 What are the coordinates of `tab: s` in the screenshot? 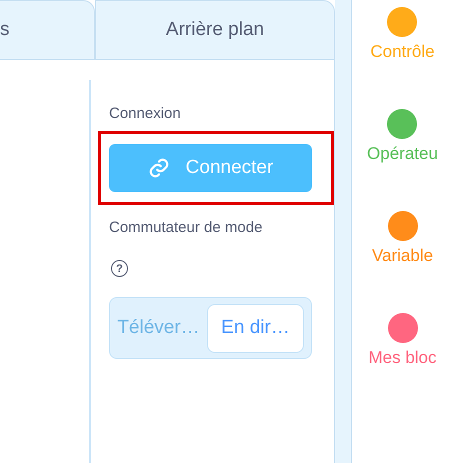 It's located at (47, 30).